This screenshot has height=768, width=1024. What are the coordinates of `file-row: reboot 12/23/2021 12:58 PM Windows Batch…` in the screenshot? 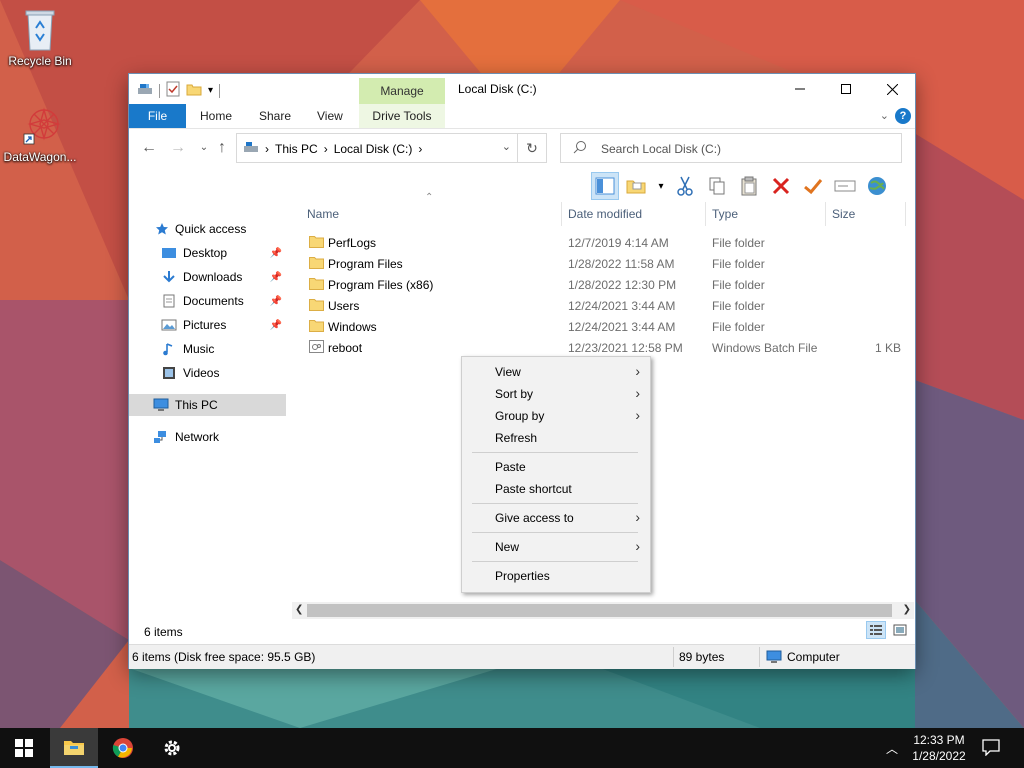 It's located at (604, 347).